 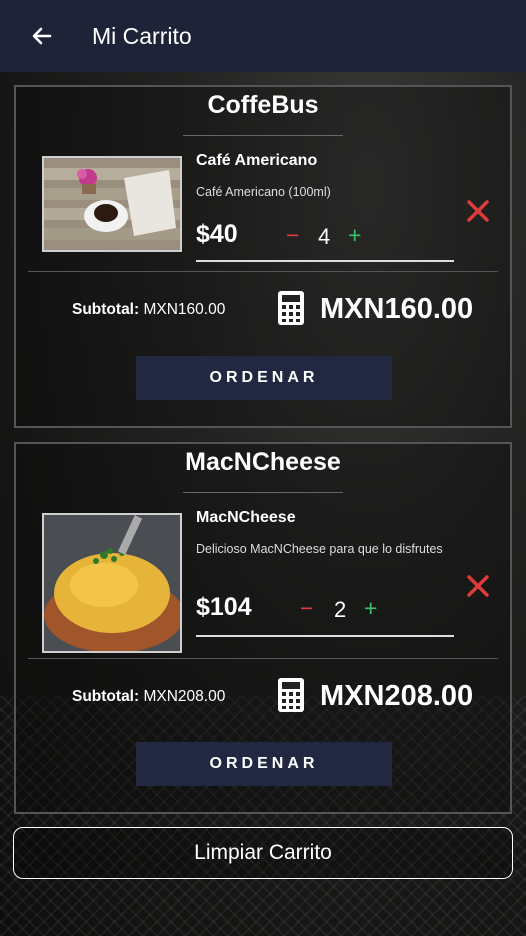 What do you see at coordinates (224, 607) in the screenshot?
I see `item-price: $104` at bounding box center [224, 607].